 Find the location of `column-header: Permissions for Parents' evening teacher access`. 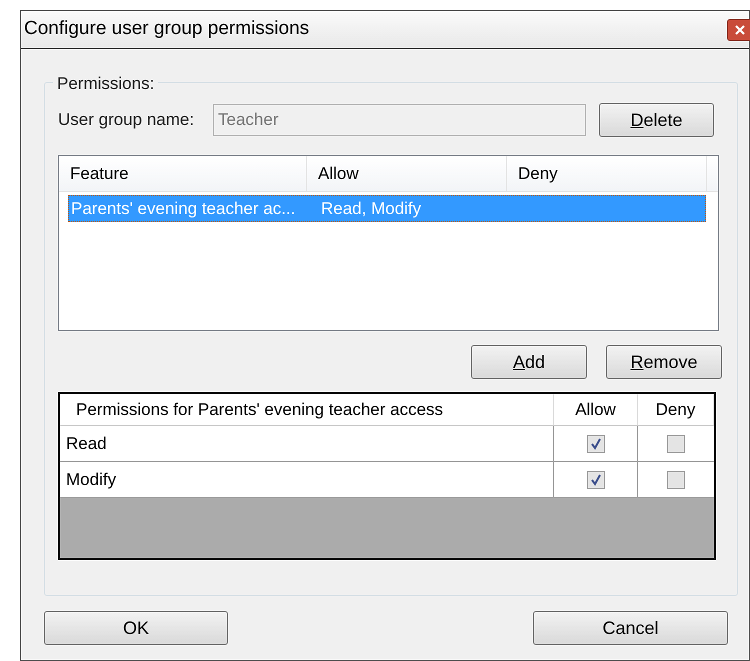

column-header: Permissions for Parents' evening teacher access is located at coordinates (307, 409).